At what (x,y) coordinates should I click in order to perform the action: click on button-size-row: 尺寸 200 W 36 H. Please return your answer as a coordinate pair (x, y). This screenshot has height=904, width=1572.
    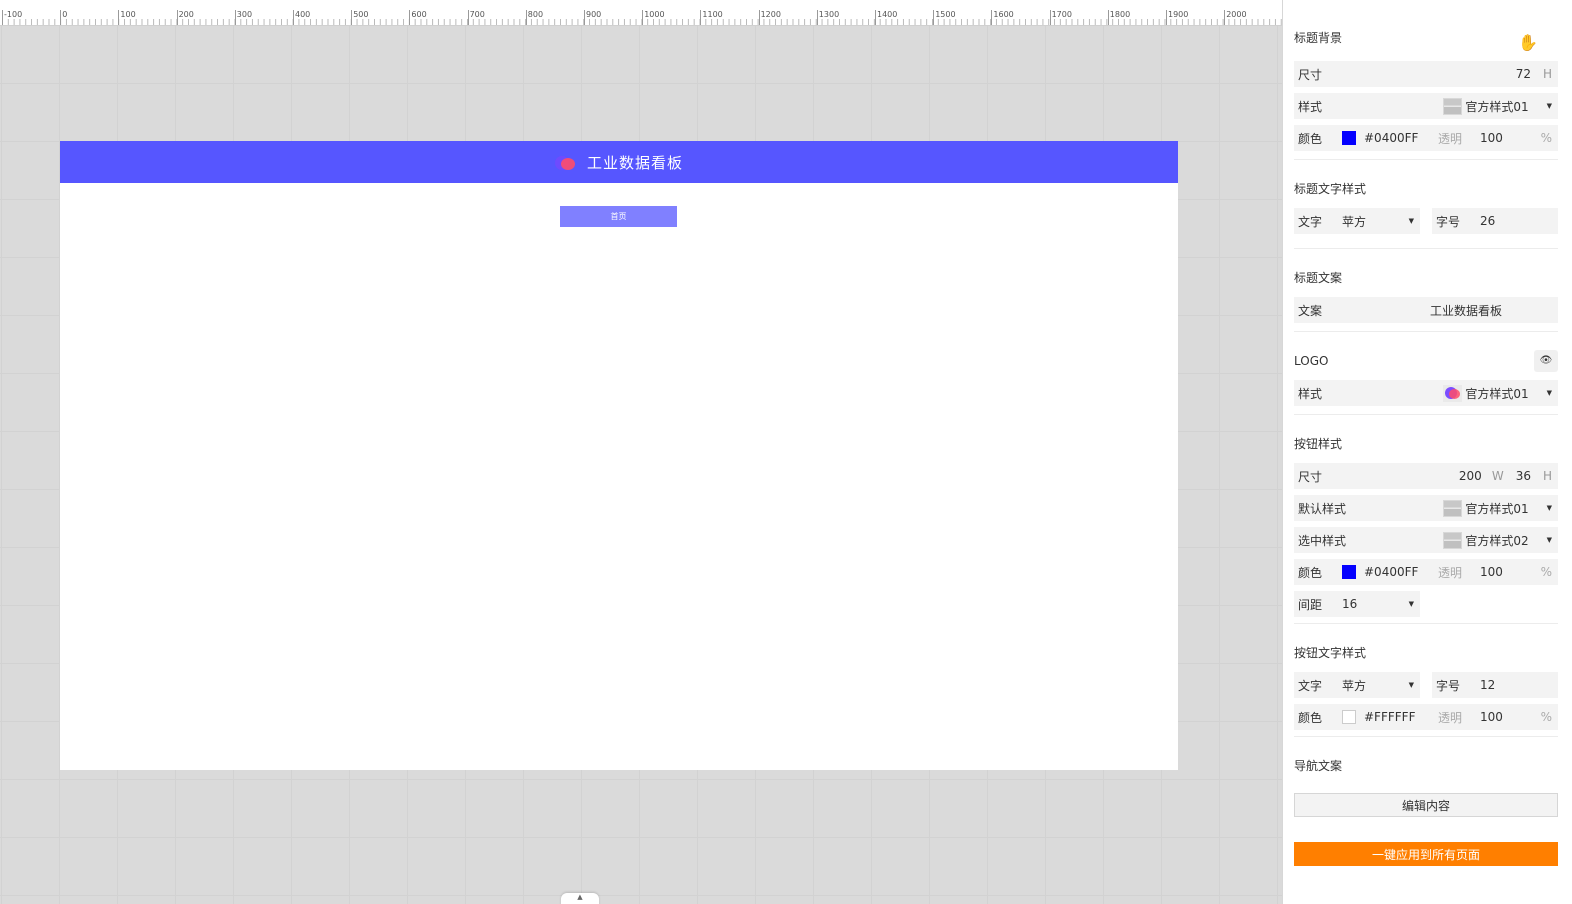
    Looking at the image, I should click on (1426, 476).